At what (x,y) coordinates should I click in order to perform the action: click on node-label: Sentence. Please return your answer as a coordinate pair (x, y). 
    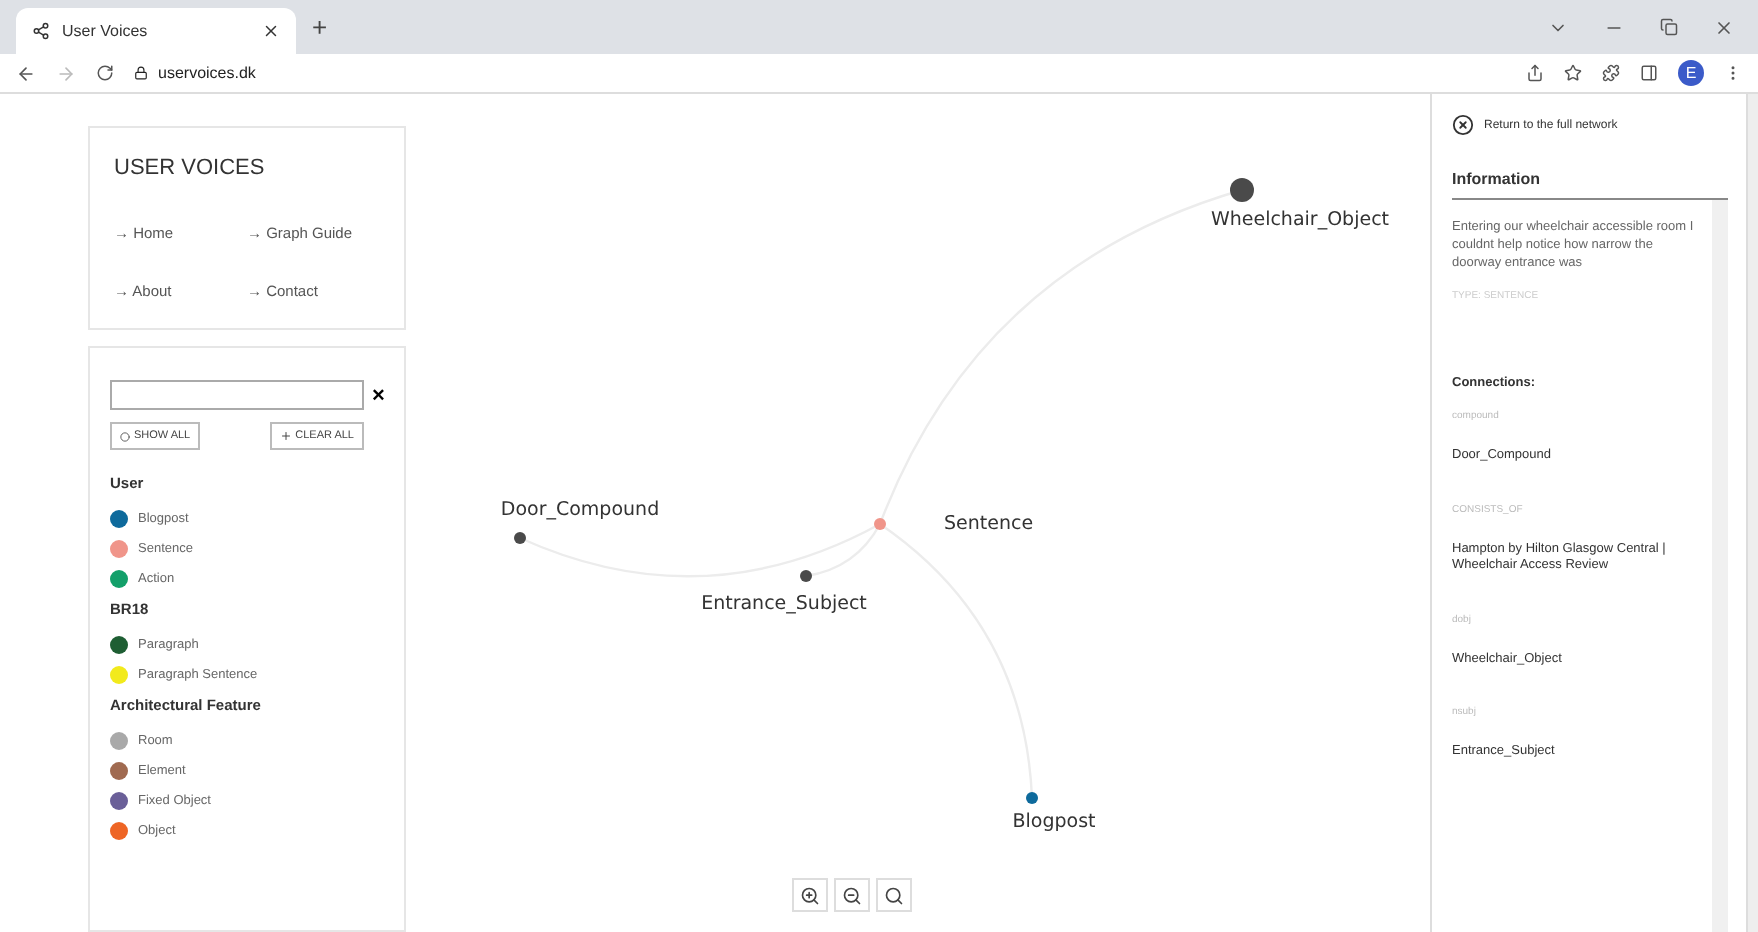
    Looking at the image, I should click on (989, 524).